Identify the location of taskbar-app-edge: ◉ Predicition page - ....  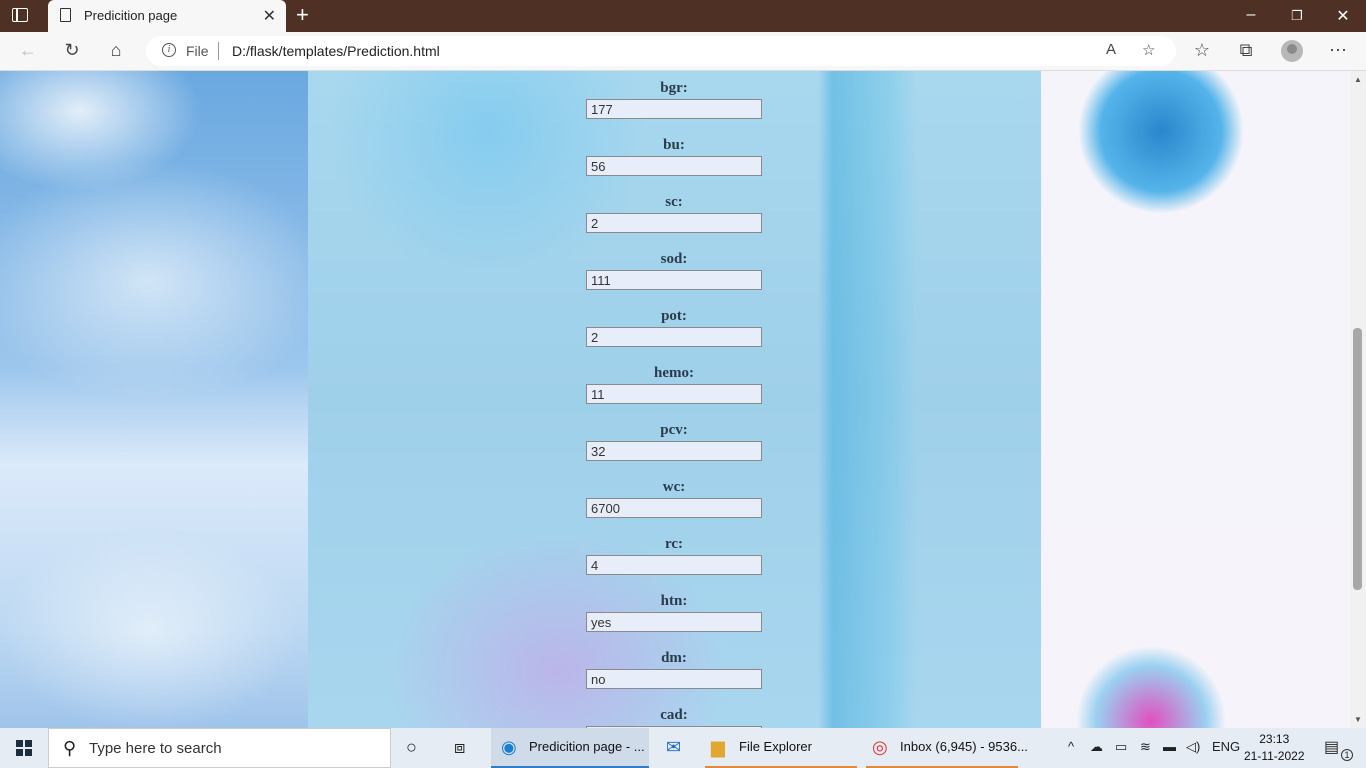
(570, 748).